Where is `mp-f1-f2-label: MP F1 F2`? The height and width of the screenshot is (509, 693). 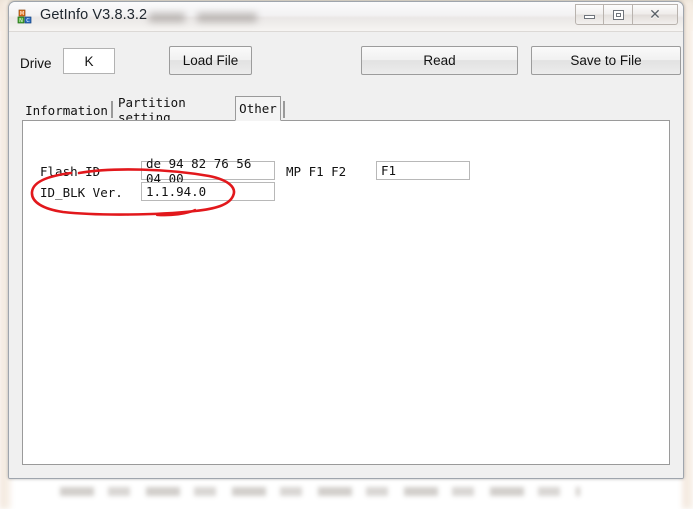
mp-f1-f2-label: MP F1 F2 is located at coordinates (316, 171).